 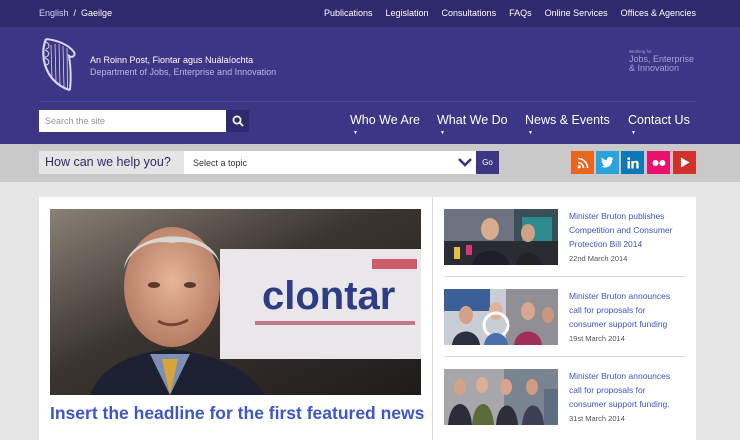 I want to click on help-label: How can we help you?, so click(x=111, y=162).